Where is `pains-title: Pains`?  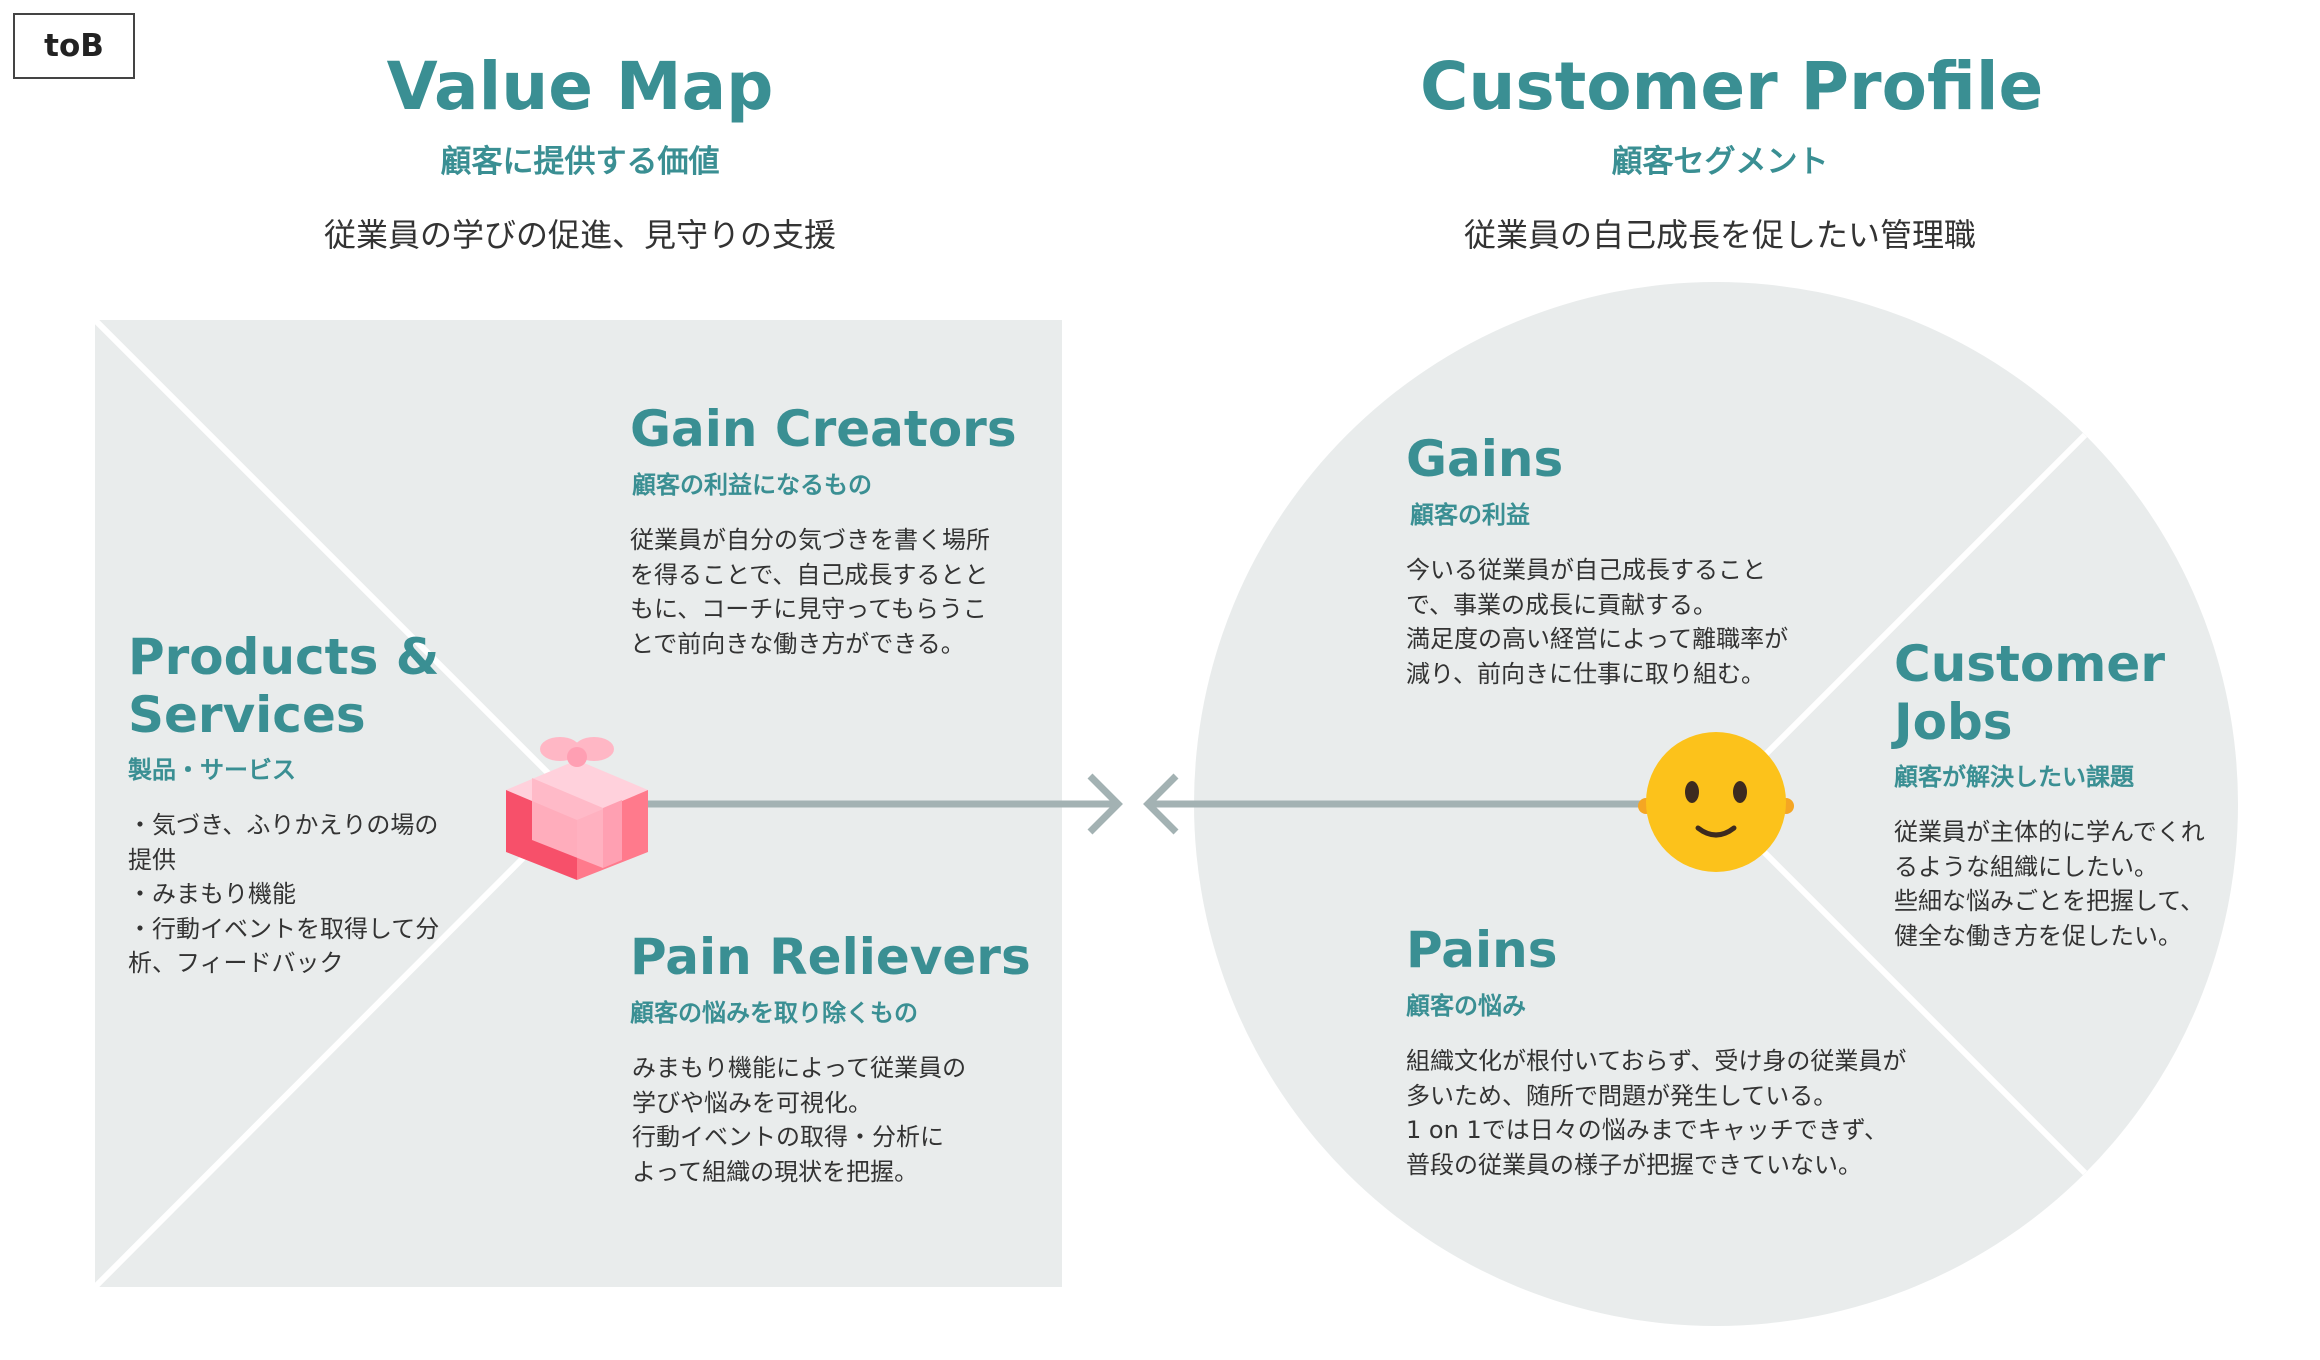
pains-title: Pains is located at coordinates (1482, 950).